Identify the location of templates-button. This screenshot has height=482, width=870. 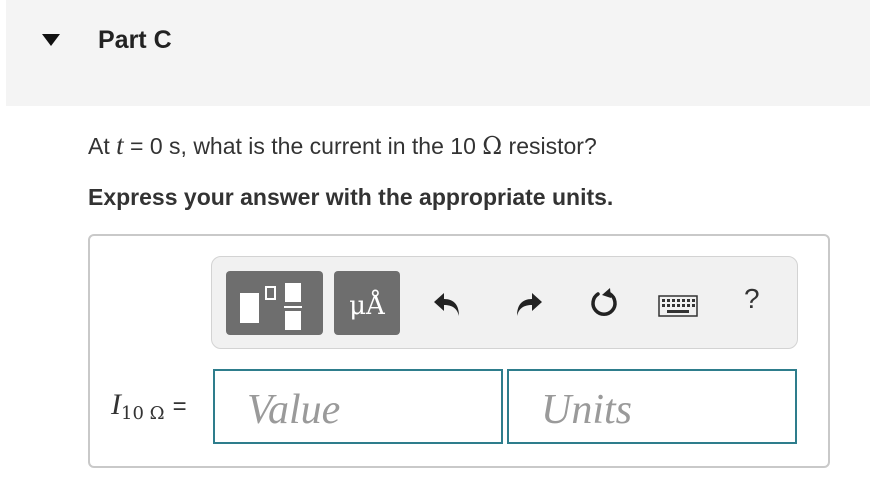
(274, 303).